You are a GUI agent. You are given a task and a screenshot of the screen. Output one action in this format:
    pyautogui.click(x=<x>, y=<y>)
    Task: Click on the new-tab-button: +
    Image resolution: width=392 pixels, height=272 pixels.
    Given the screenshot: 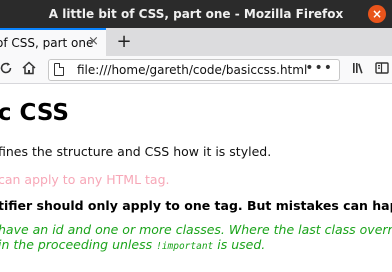 What is the action you would take?
    pyautogui.click(x=124, y=42)
    